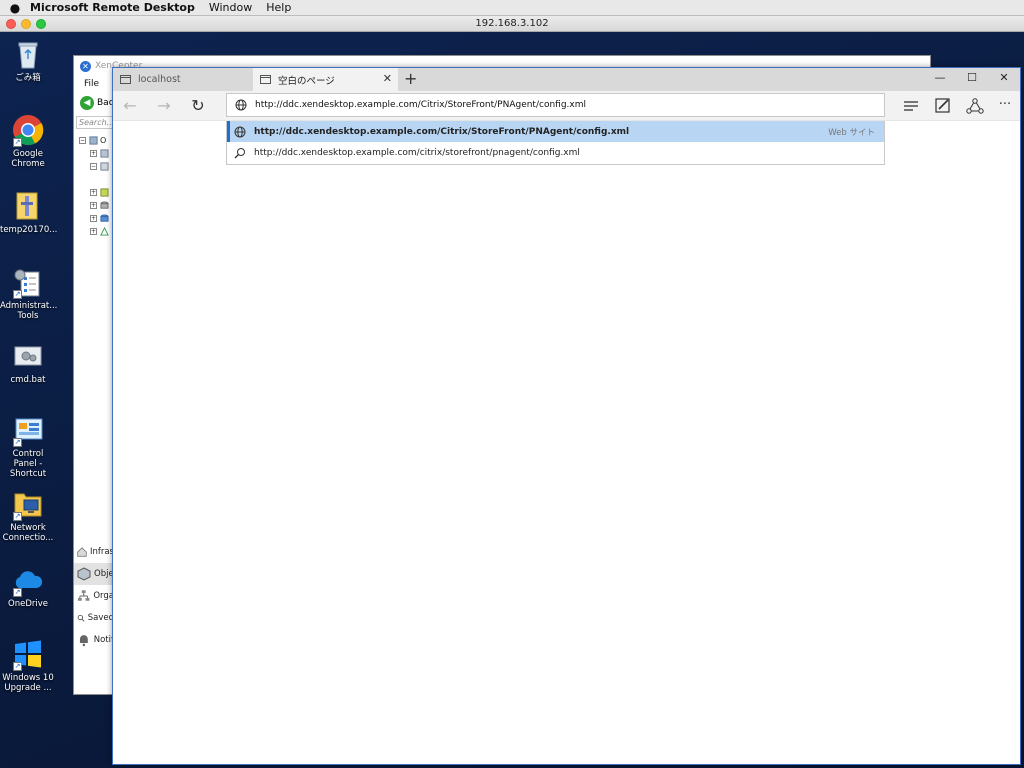 Image resolution: width=1024 pixels, height=768 pixels. I want to click on nav-objects: Obje, so click(94, 574).